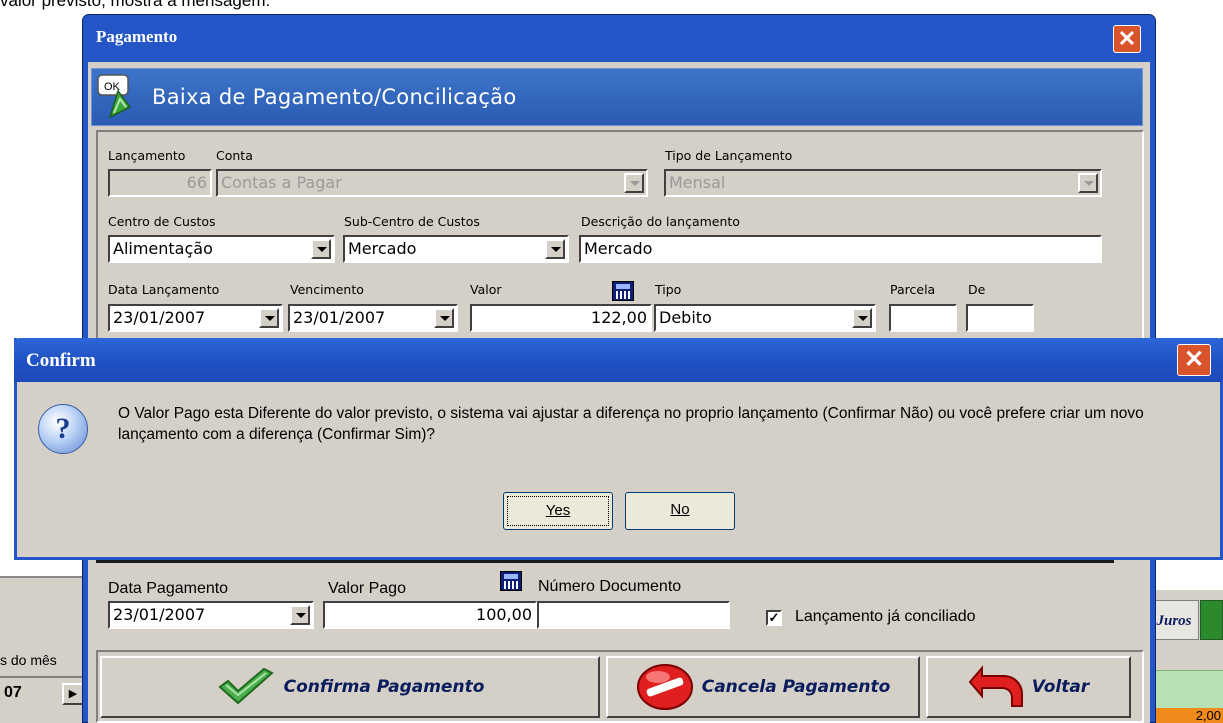 This screenshot has height=723, width=1223. I want to click on background-value-cell: 2,00, so click(1188, 715).